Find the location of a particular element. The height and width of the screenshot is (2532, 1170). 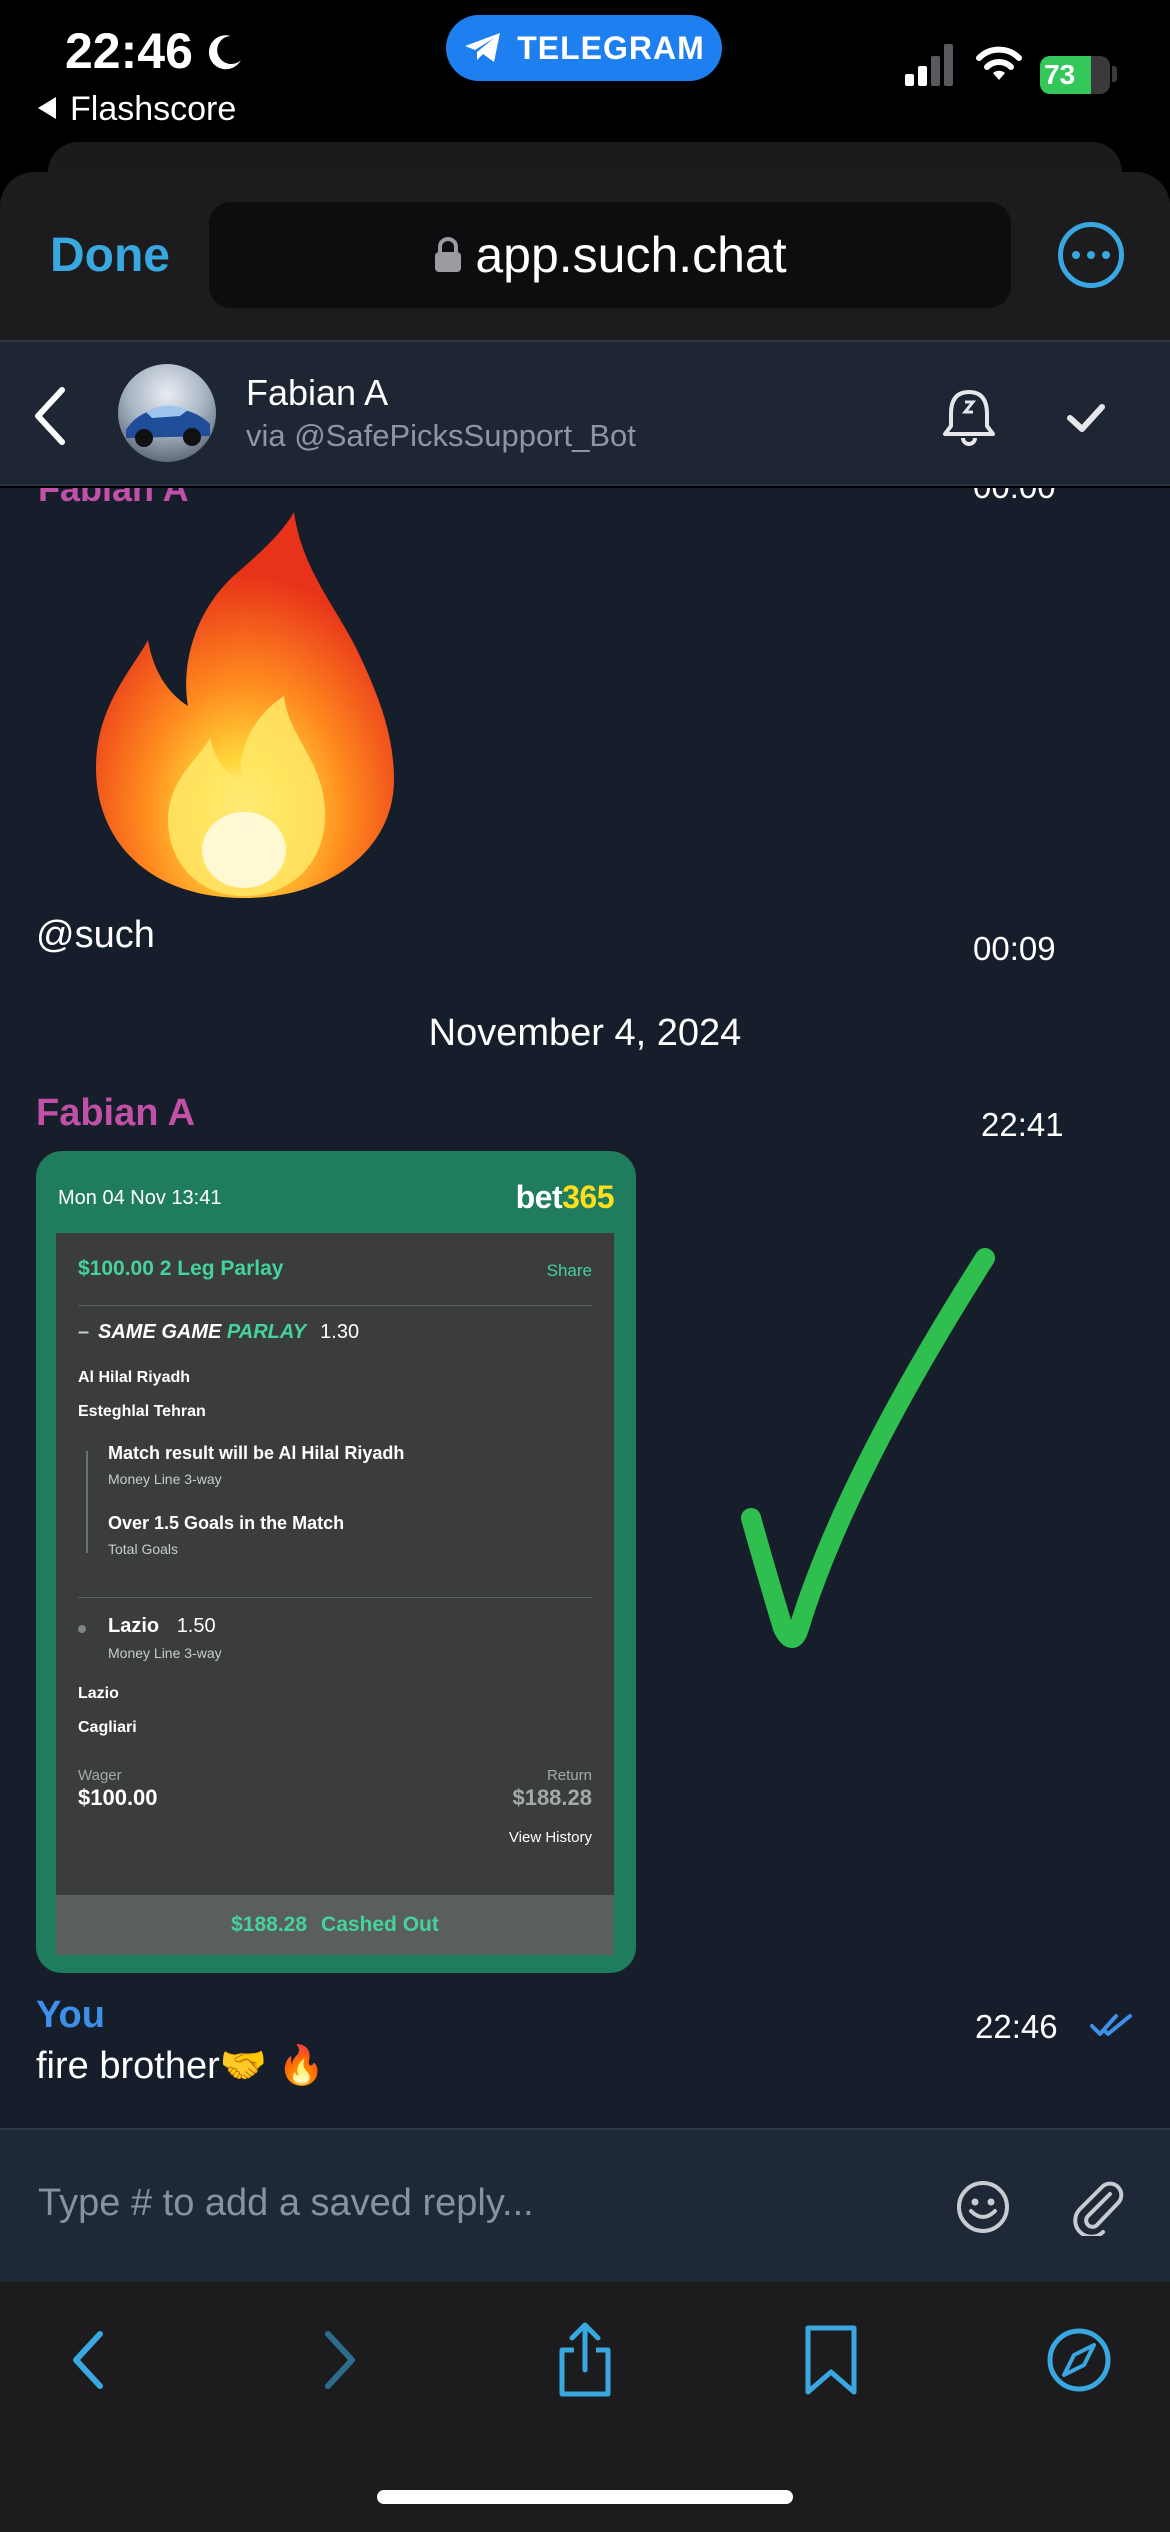

url-text: app.such.chat is located at coordinates (631, 255).